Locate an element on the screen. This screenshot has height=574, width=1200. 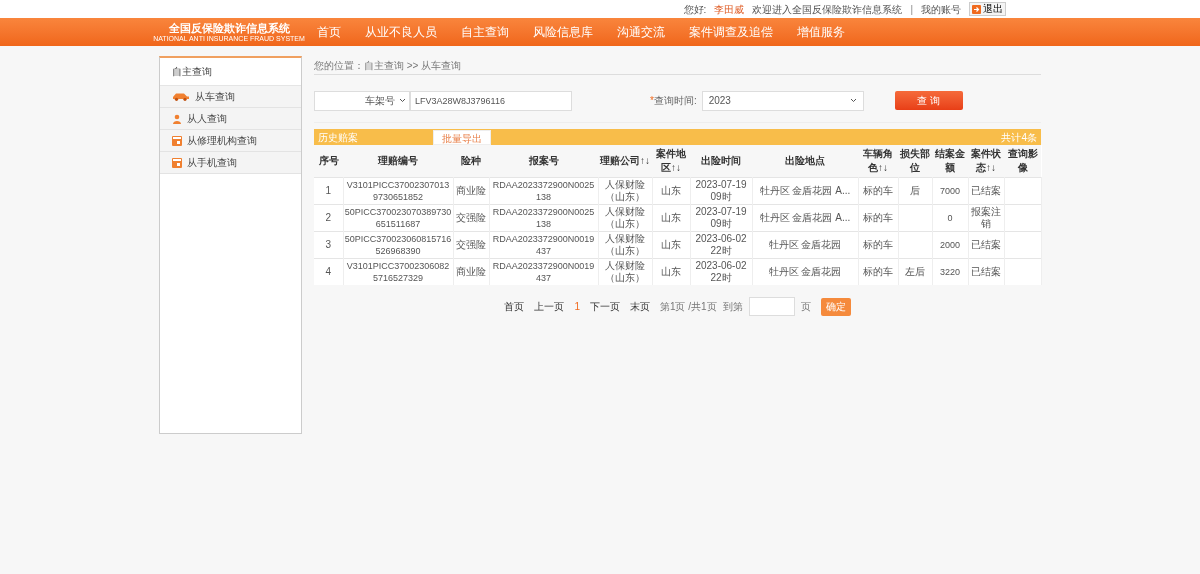
table-cell: 2000 is located at coordinates (950, 245).